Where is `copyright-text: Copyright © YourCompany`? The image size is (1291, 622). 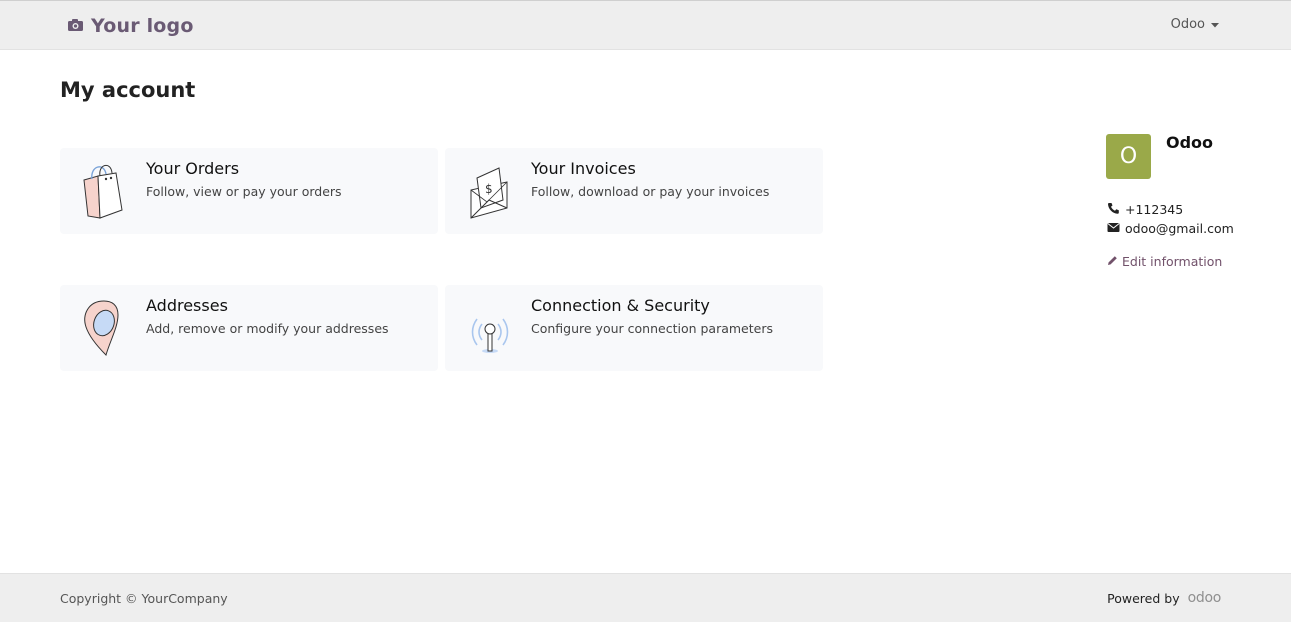 copyright-text: Copyright © YourCompany is located at coordinates (144, 598).